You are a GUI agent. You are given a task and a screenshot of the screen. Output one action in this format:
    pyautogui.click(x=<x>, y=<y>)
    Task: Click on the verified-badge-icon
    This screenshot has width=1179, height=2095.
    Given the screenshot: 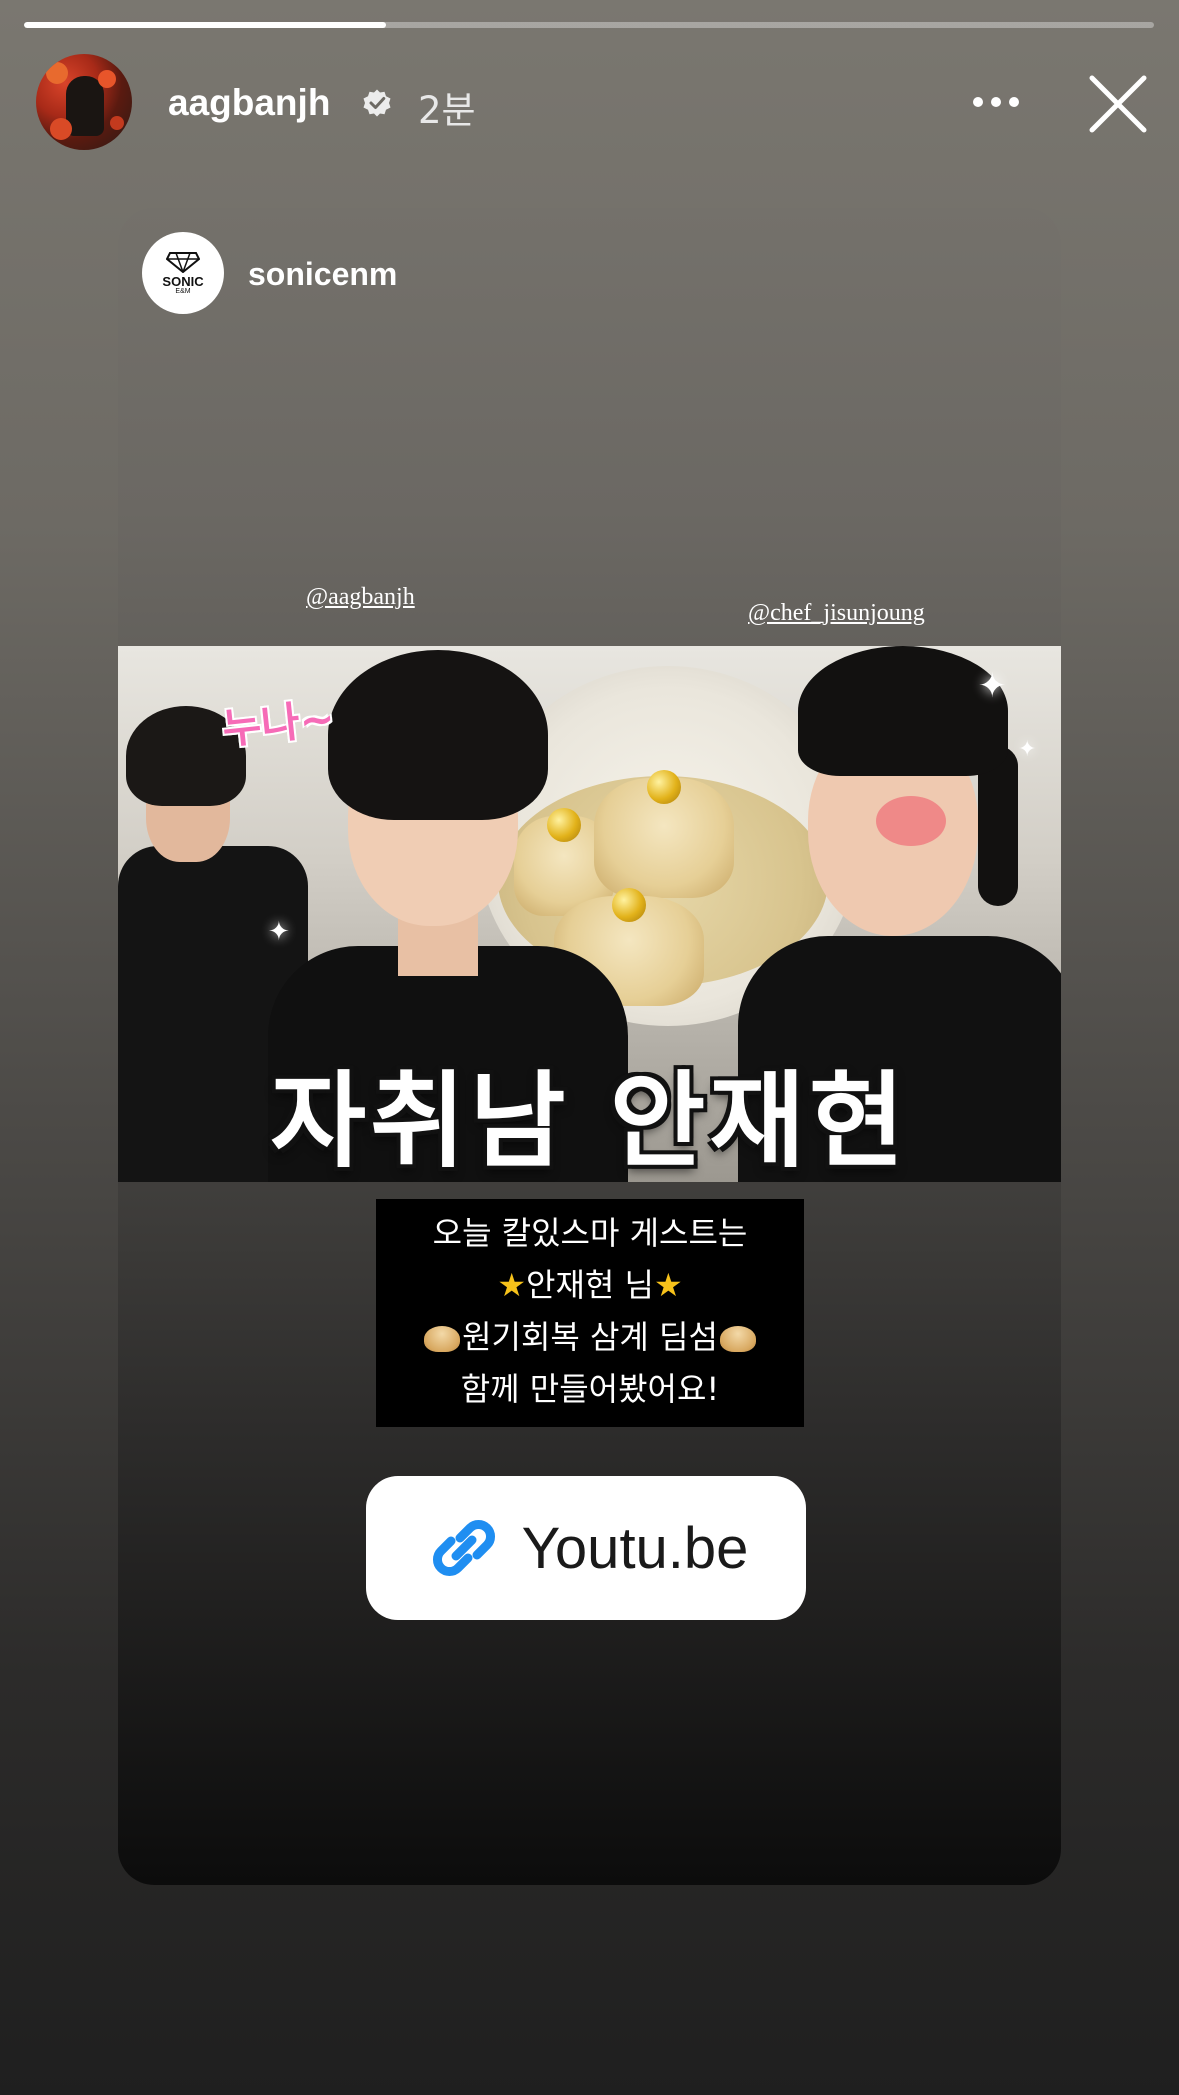 What is the action you would take?
    pyautogui.click(x=377, y=103)
    